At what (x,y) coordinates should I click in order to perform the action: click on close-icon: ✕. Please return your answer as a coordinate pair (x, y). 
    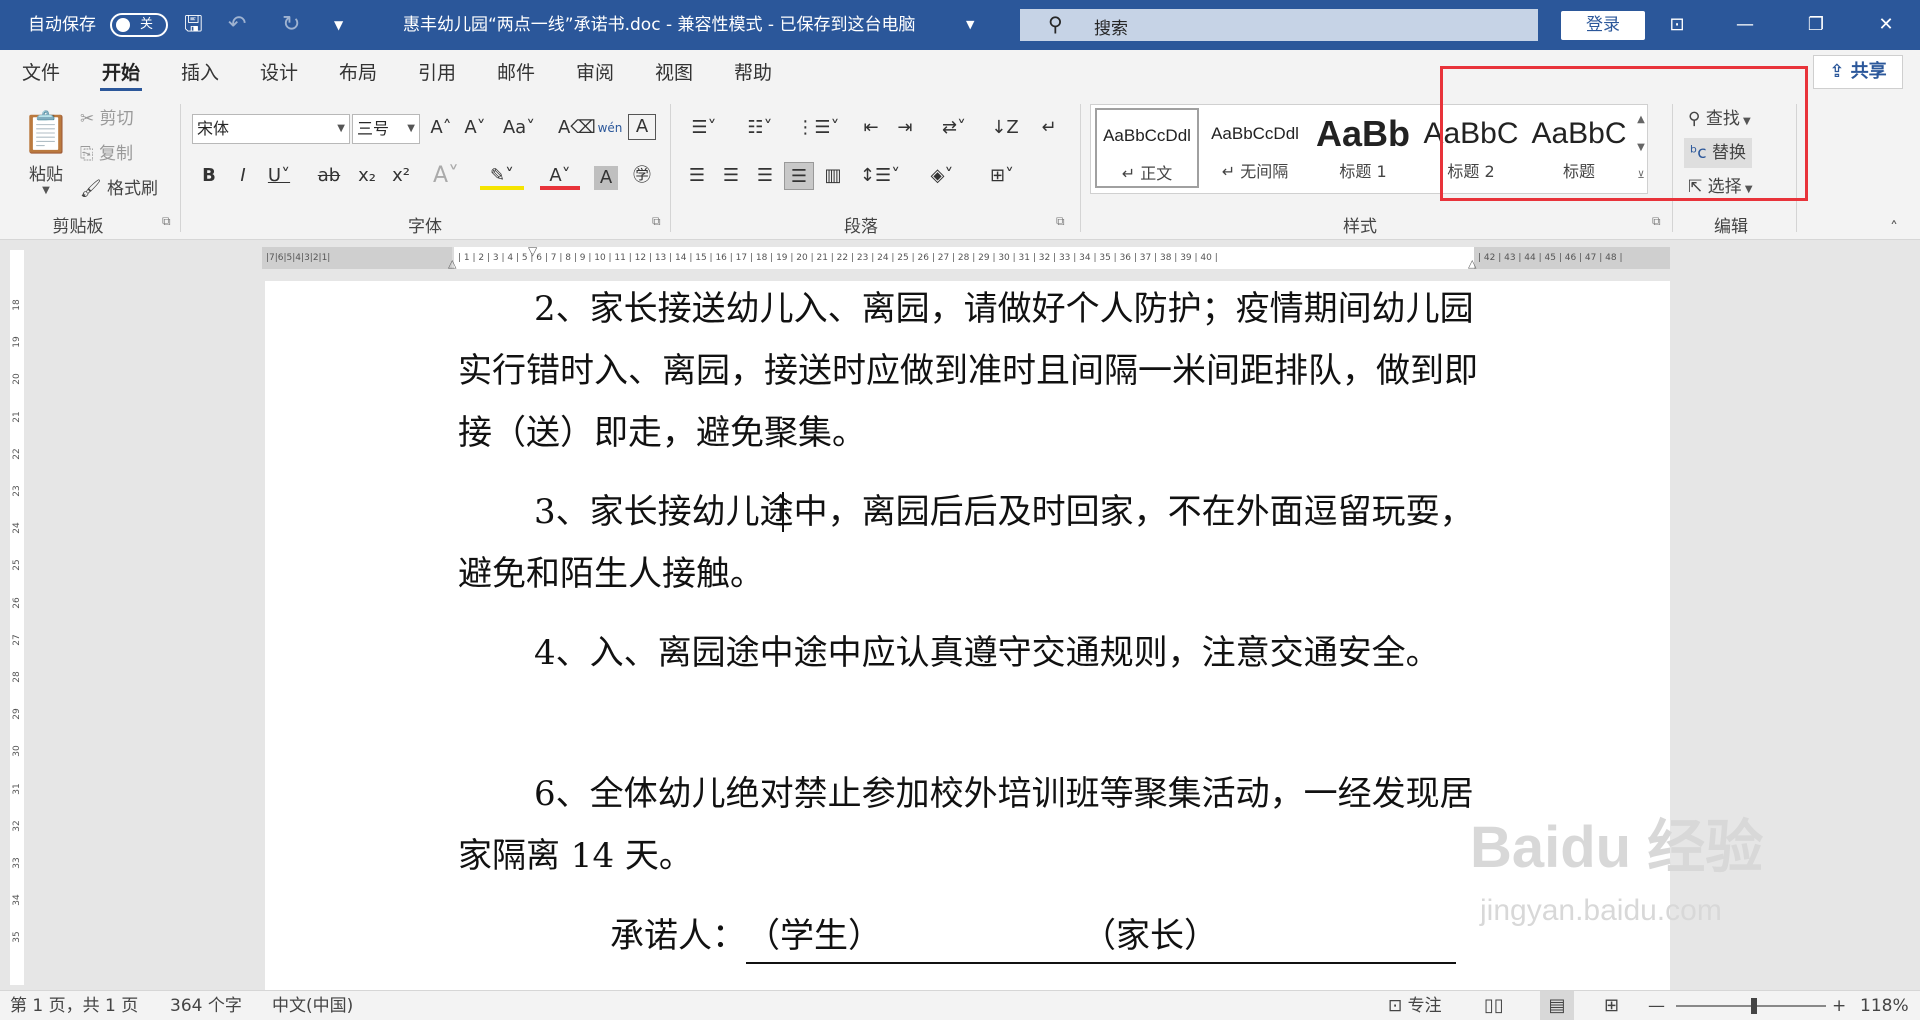
    Looking at the image, I should click on (1886, 25).